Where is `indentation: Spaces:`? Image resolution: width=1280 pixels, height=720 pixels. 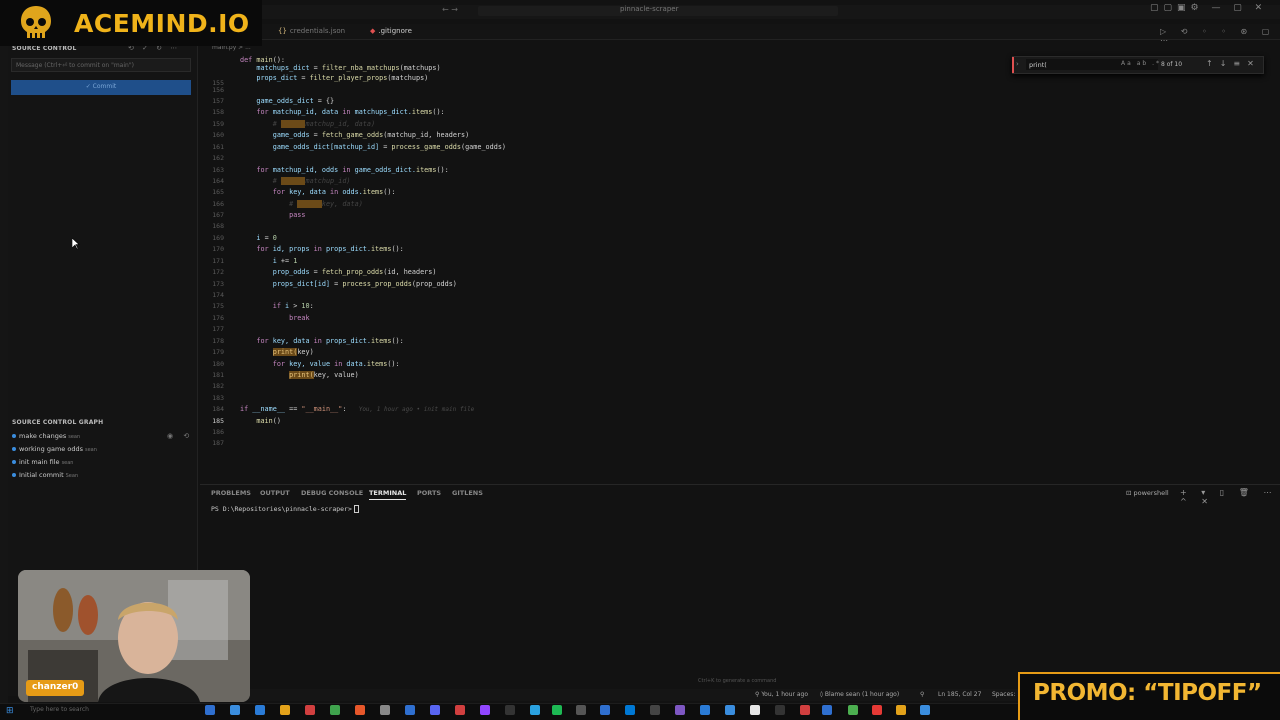
indentation: Spaces: is located at coordinates (1003, 694).